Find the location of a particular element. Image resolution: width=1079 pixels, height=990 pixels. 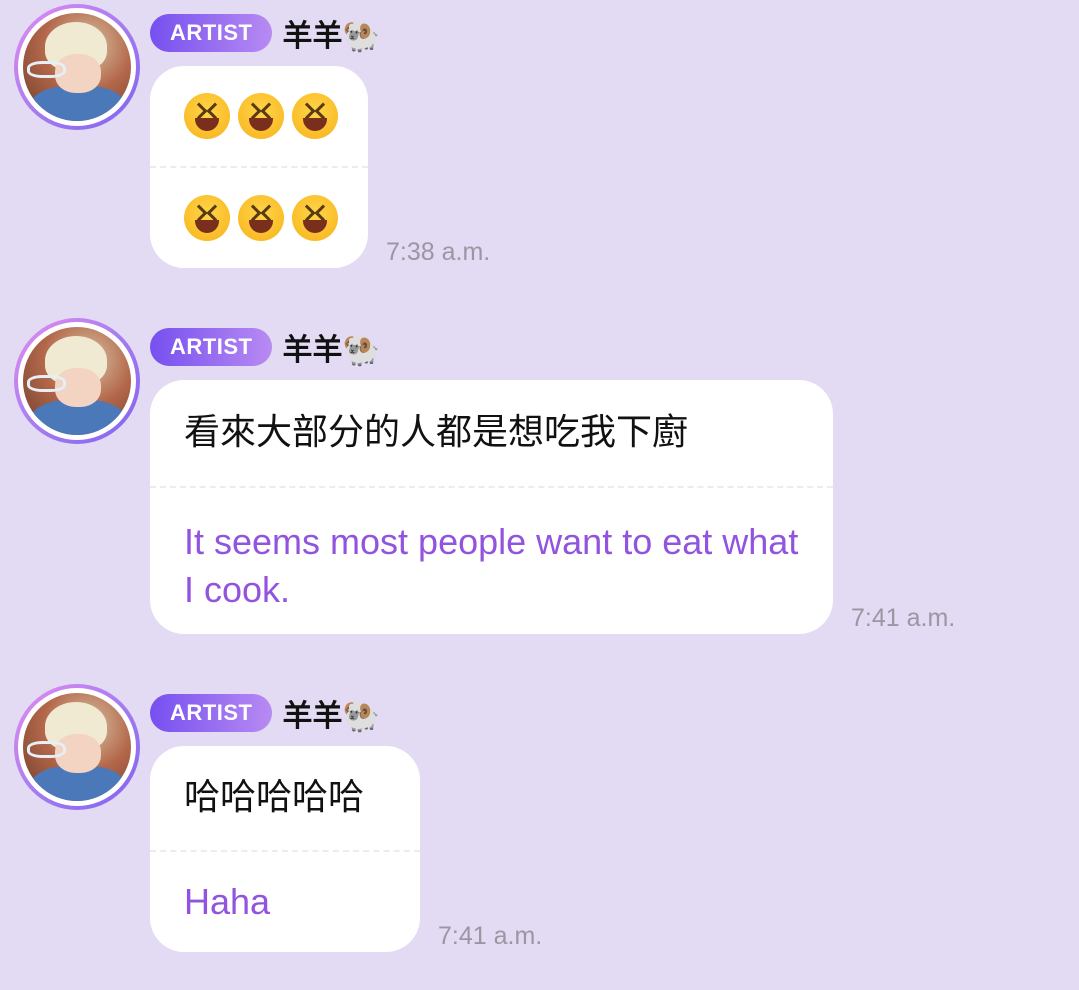

translated-text is located at coordinates (259, 218).